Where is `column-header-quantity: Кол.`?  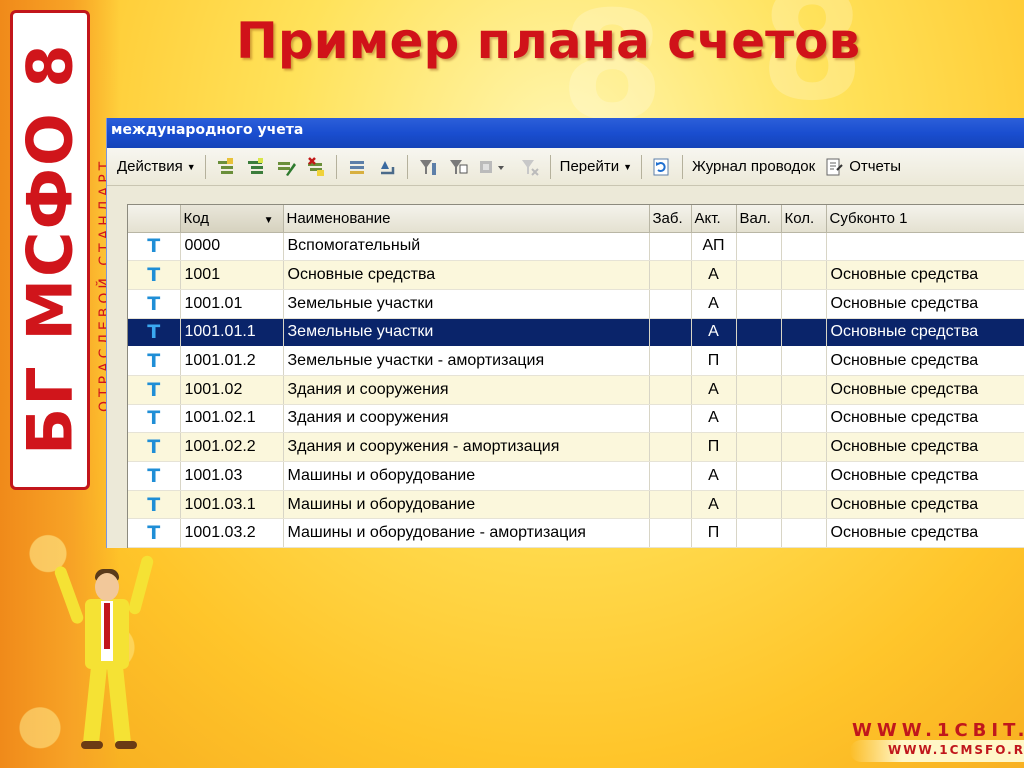
column-header-quantity: Кол. is located at coordinates (804, 219).